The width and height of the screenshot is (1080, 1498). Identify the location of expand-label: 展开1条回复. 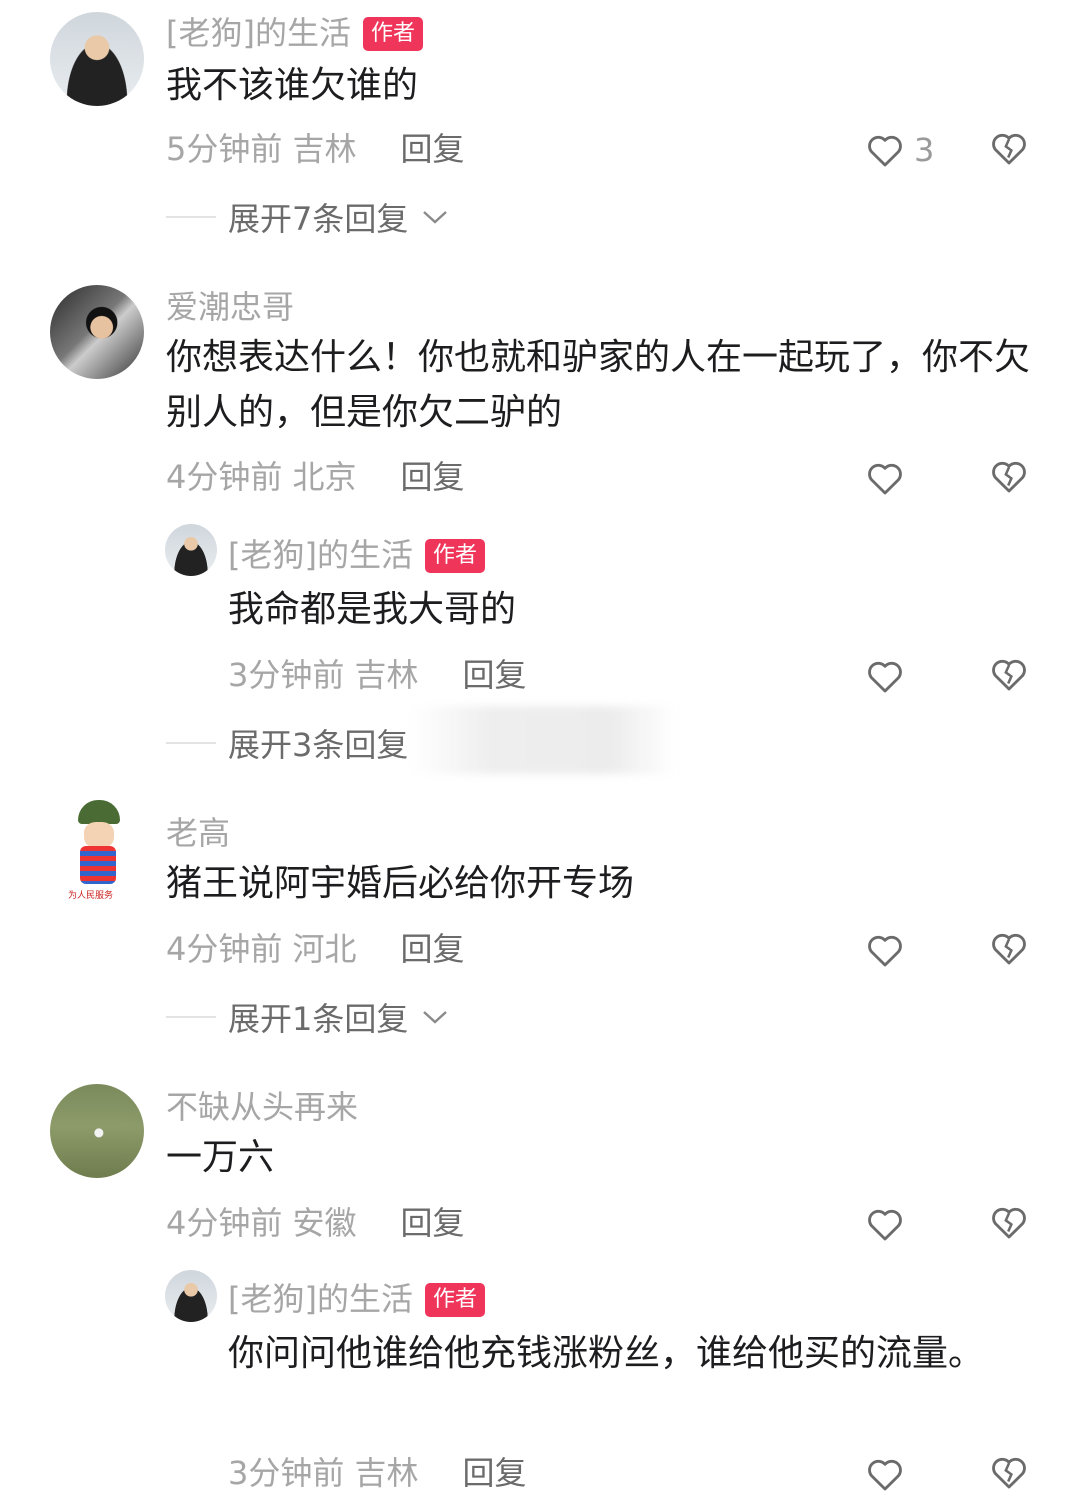
(318, 1019).